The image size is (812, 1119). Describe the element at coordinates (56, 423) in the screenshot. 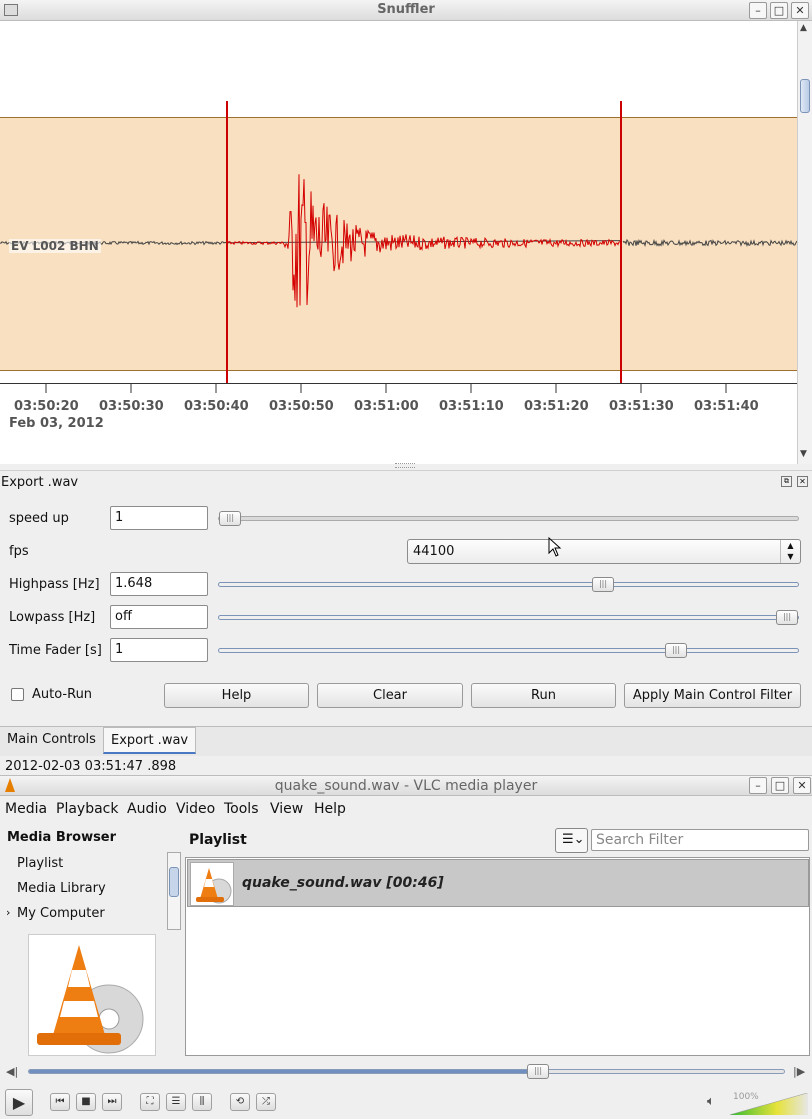

I see `date-label: Feb 03, 2012` at that location.